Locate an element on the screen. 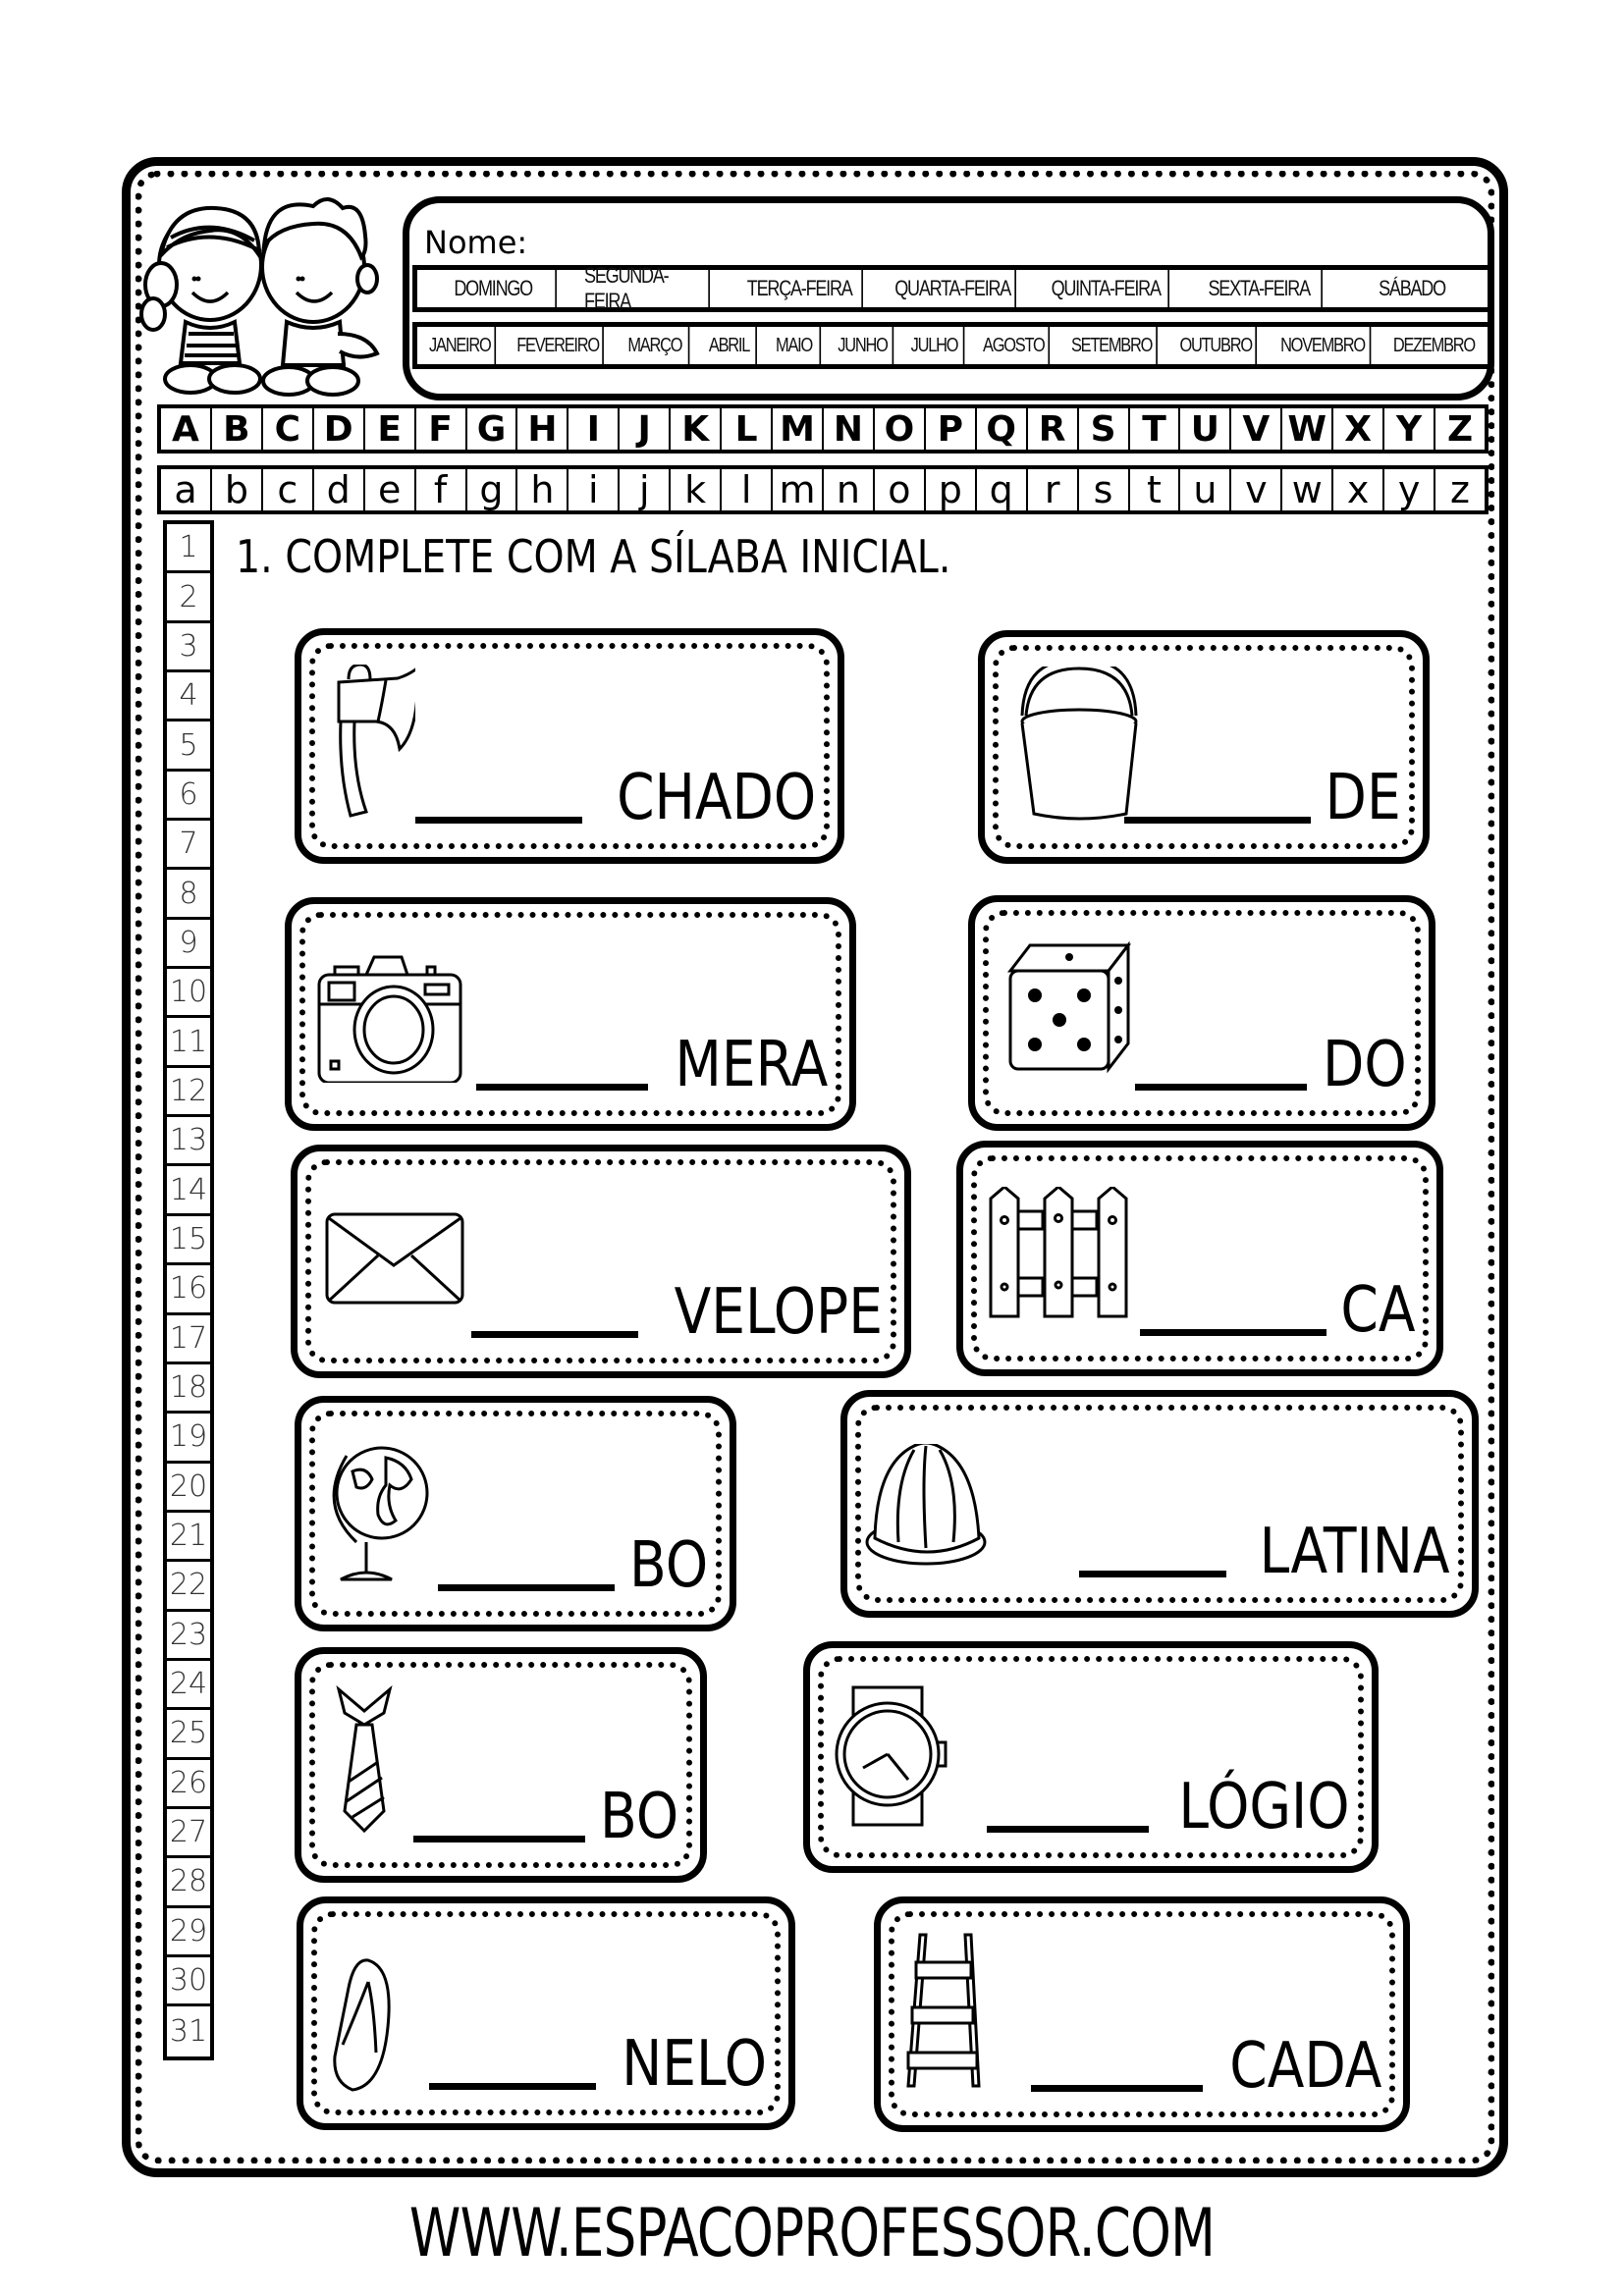 The height and width of the screenshot is (2296, 1624). dice-icon is located at coordinates (1069, 1007).